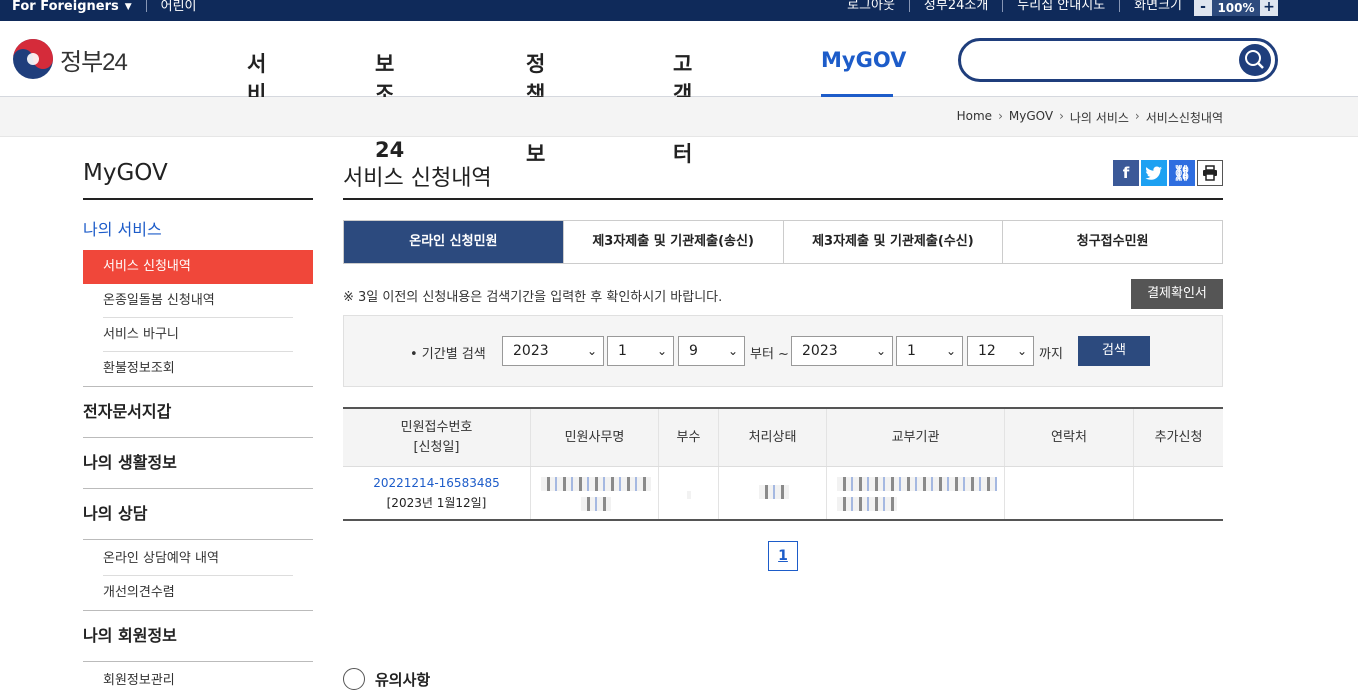  Describe the element at coordinates (65, 7) in the screenshot. I see `for-foreigners-link: For Foreigners` at that location.